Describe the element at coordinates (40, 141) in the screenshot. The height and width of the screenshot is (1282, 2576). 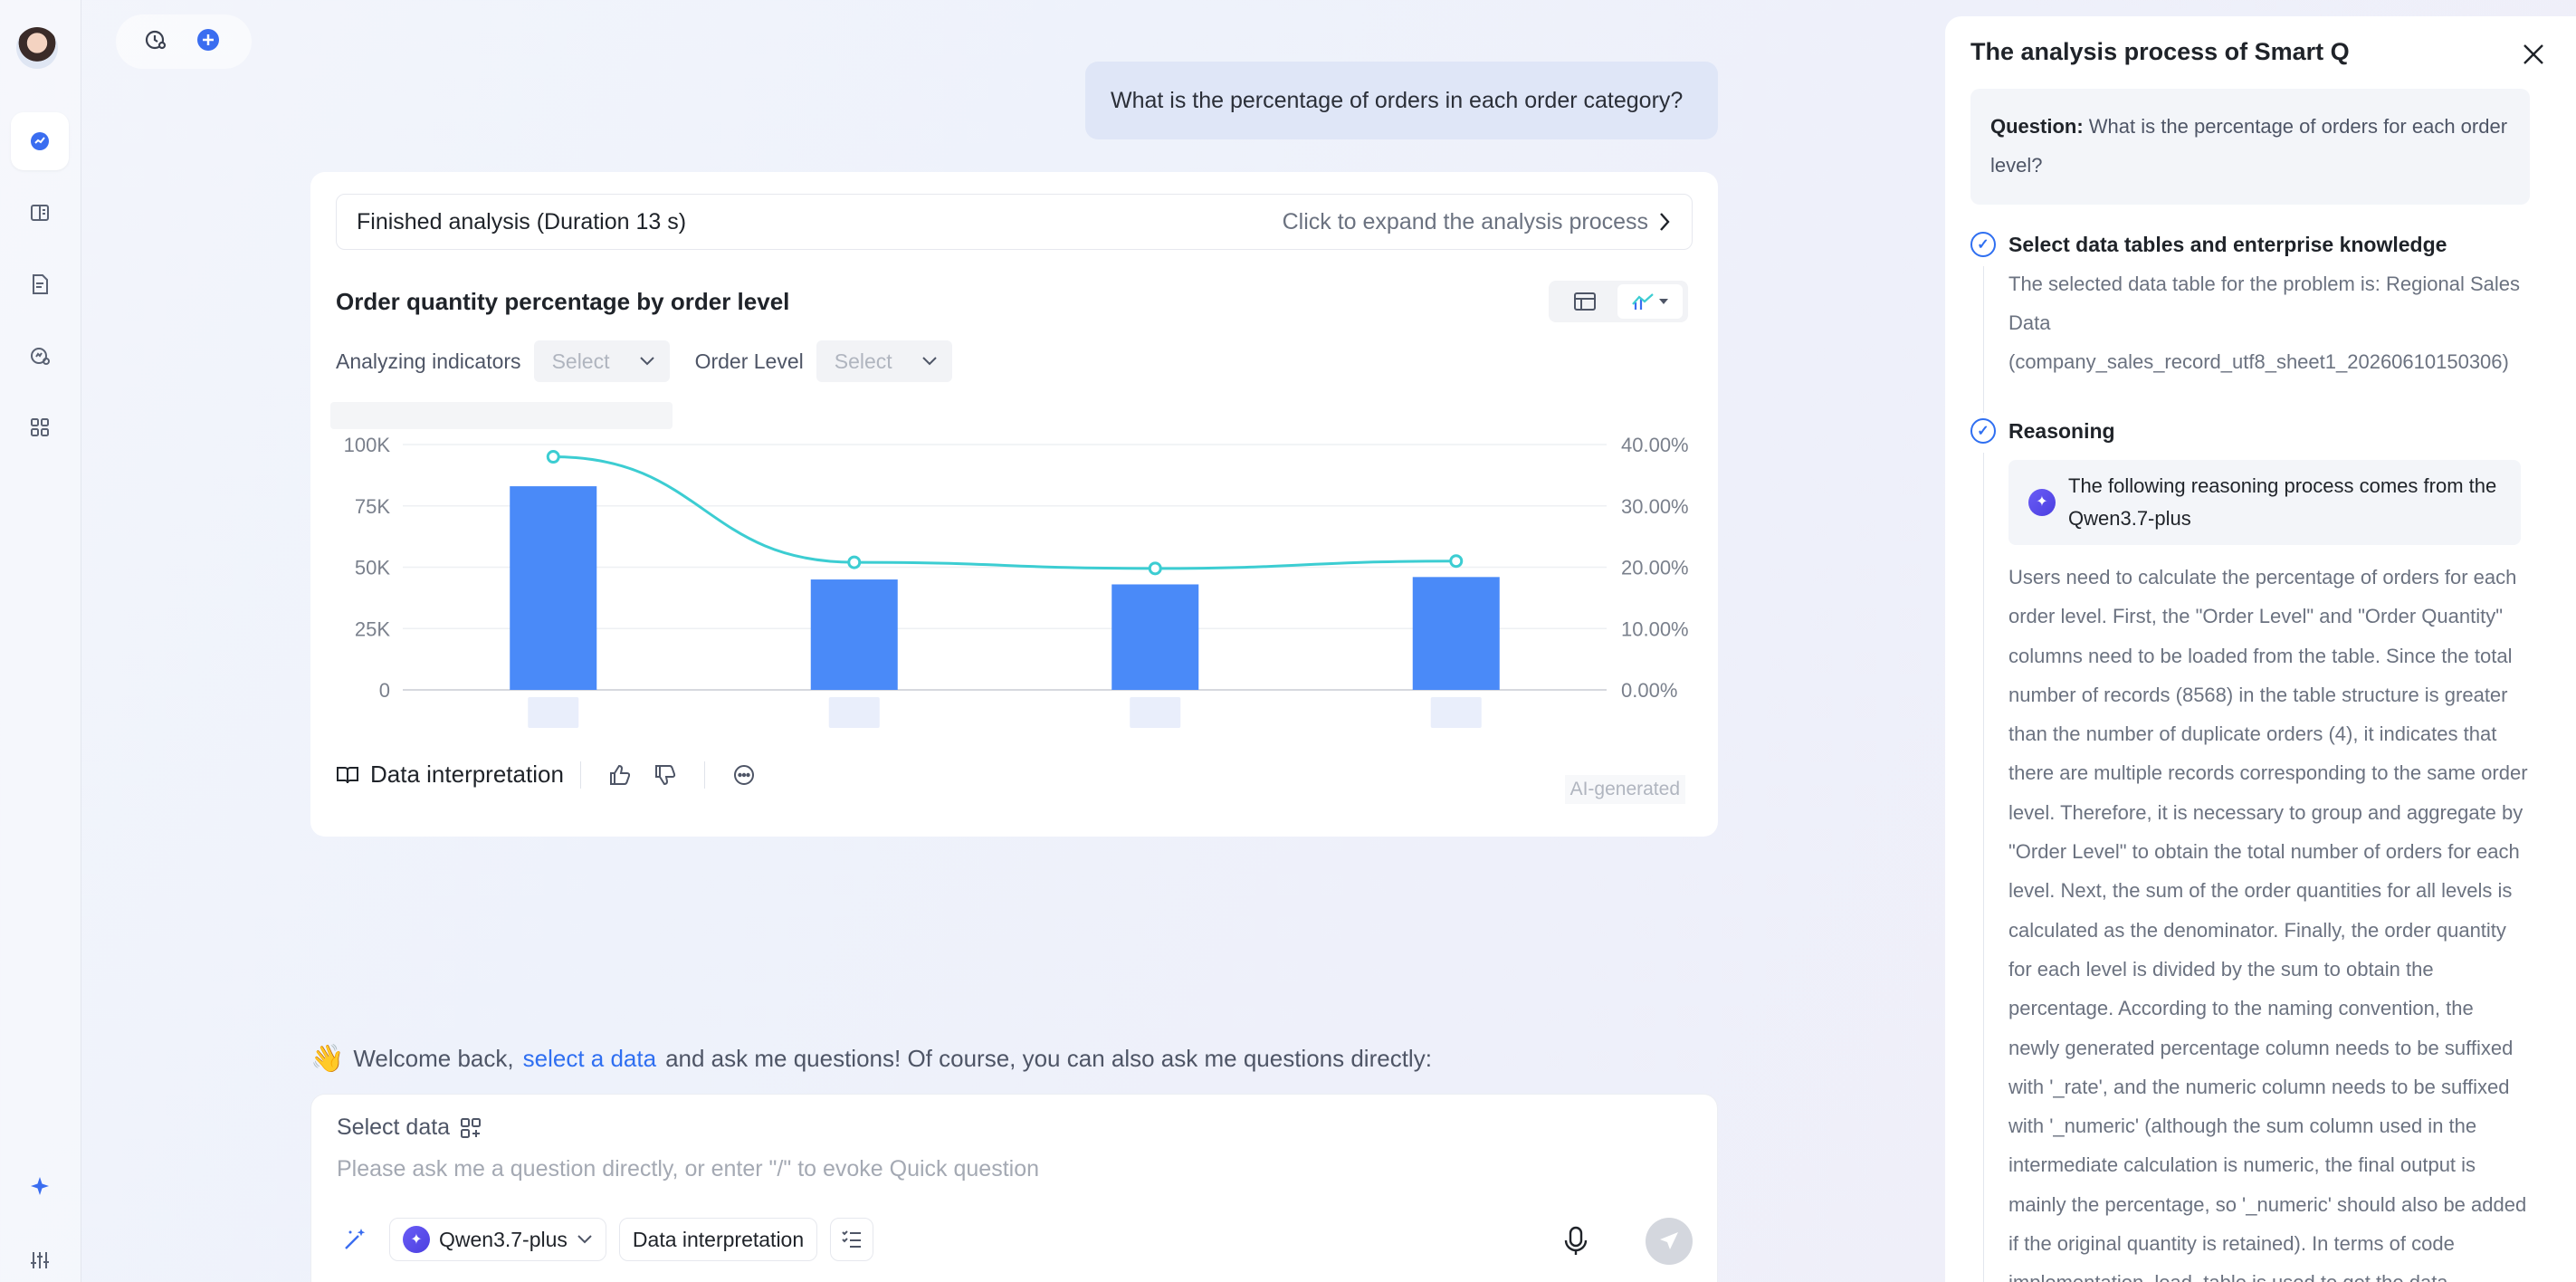
I see `chat-analysis-icon` at that location.